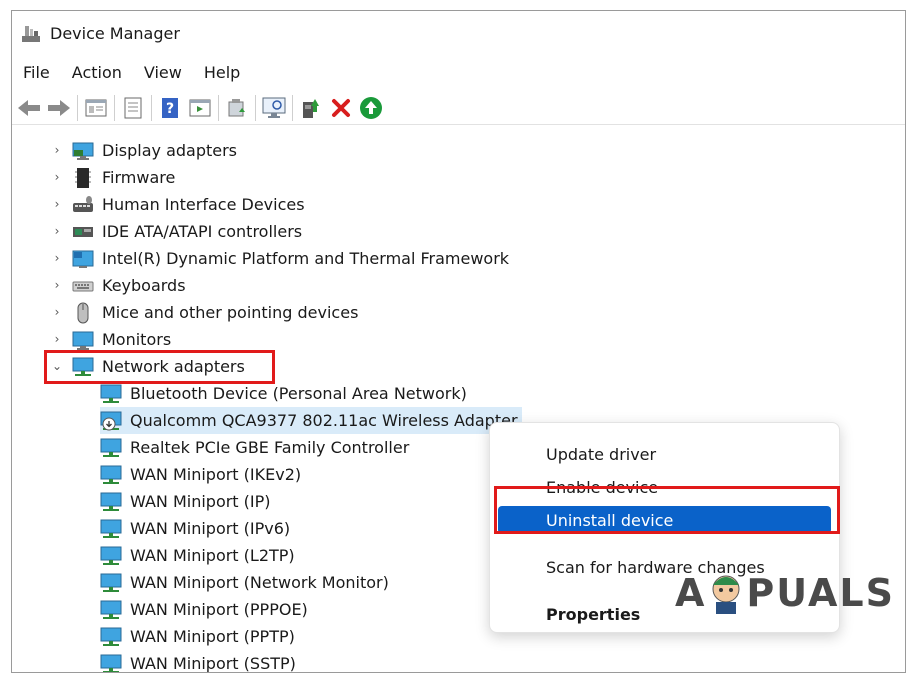 This screenshot has width=916, height=683. I want to click on show-hidden-icon, so click(200, 108).